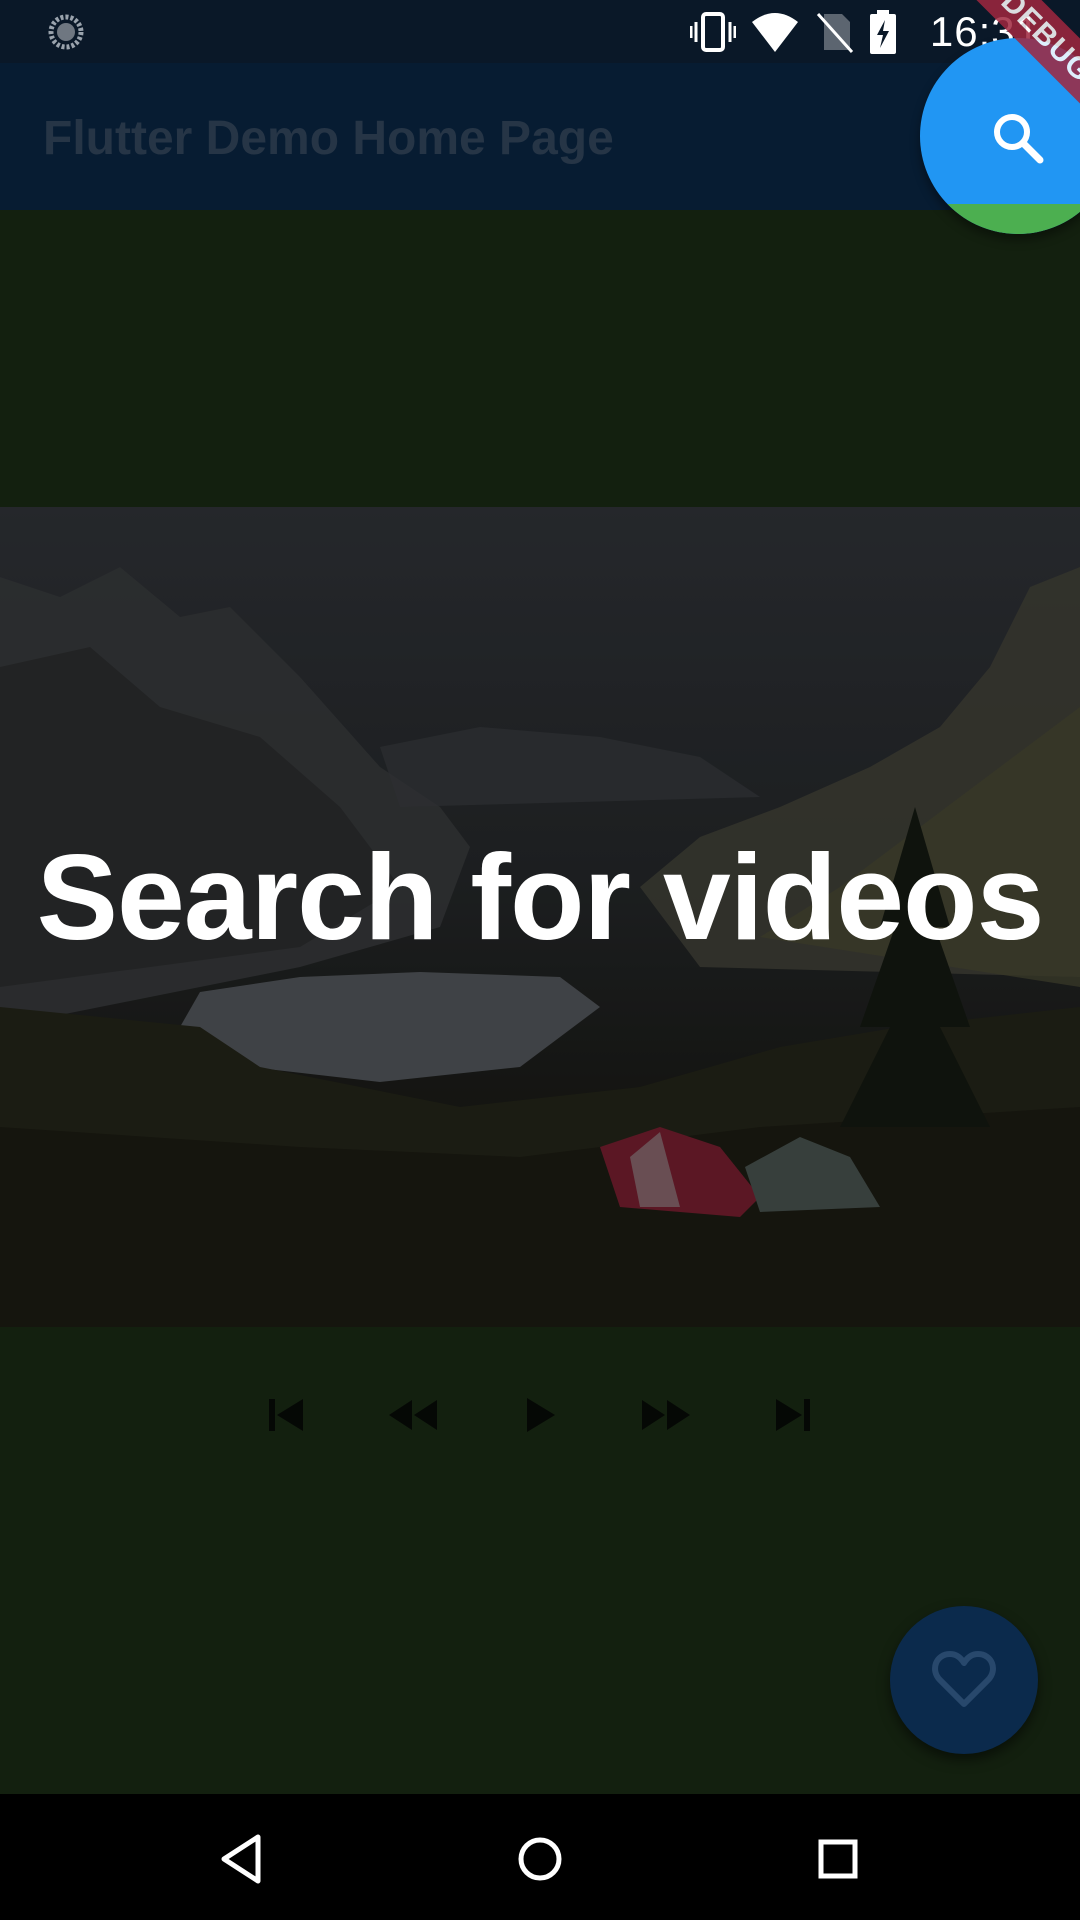 The image size is (1080, 1920). I want to click on status-bar: 16:31, so click(540, 31).